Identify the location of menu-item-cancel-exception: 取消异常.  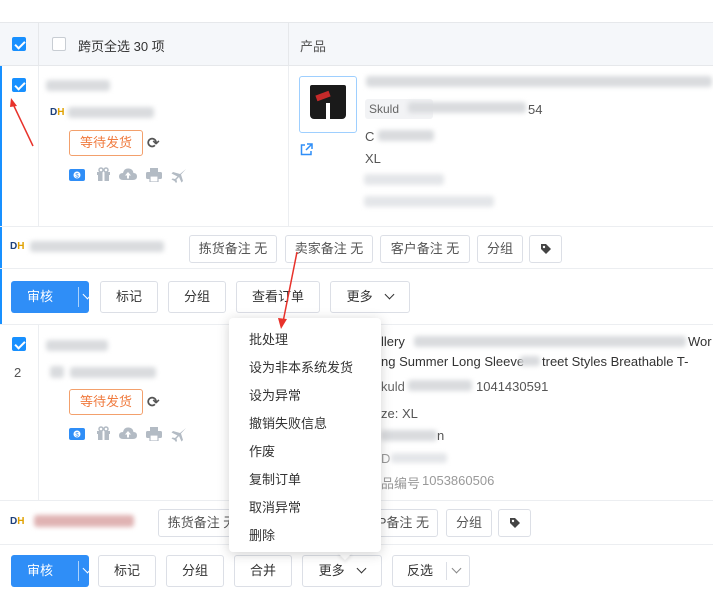
(275, 506).